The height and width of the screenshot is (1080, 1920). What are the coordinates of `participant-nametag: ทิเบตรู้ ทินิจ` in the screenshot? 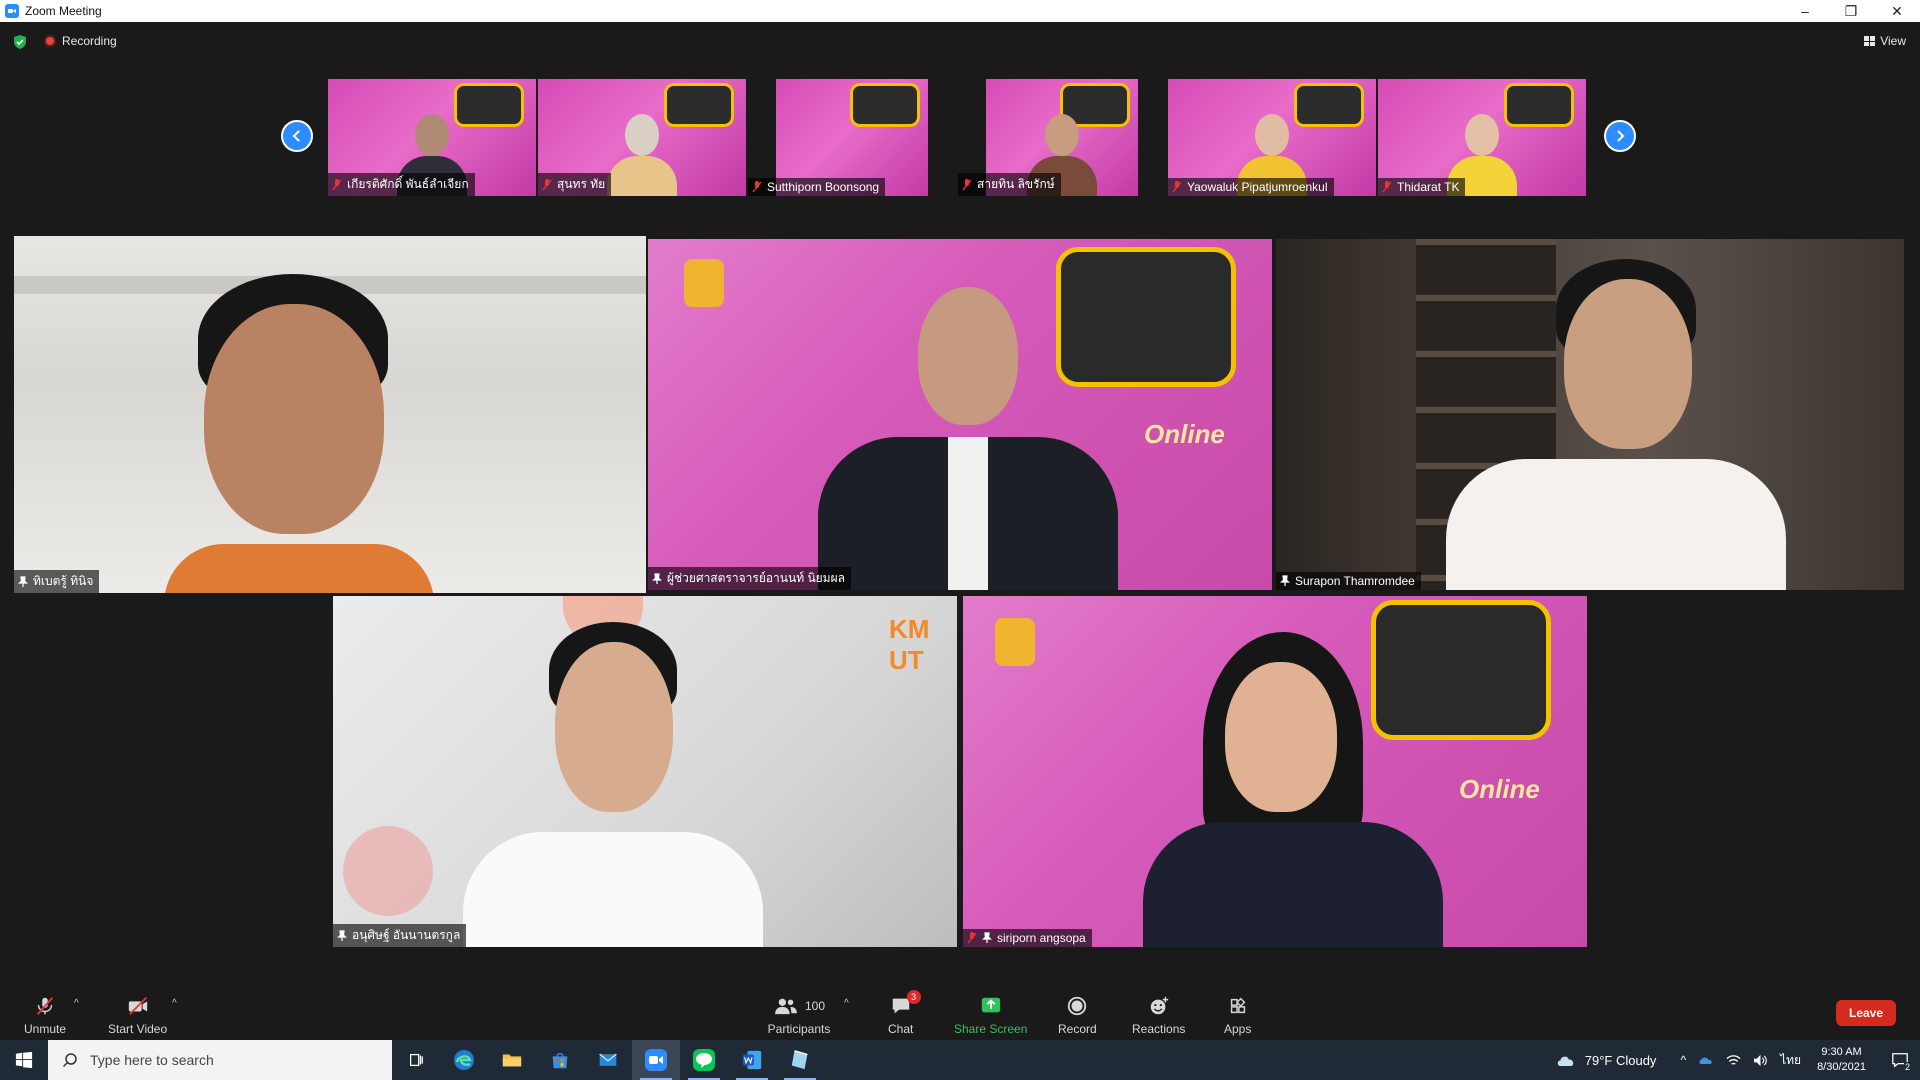 It's located at (57, 581).